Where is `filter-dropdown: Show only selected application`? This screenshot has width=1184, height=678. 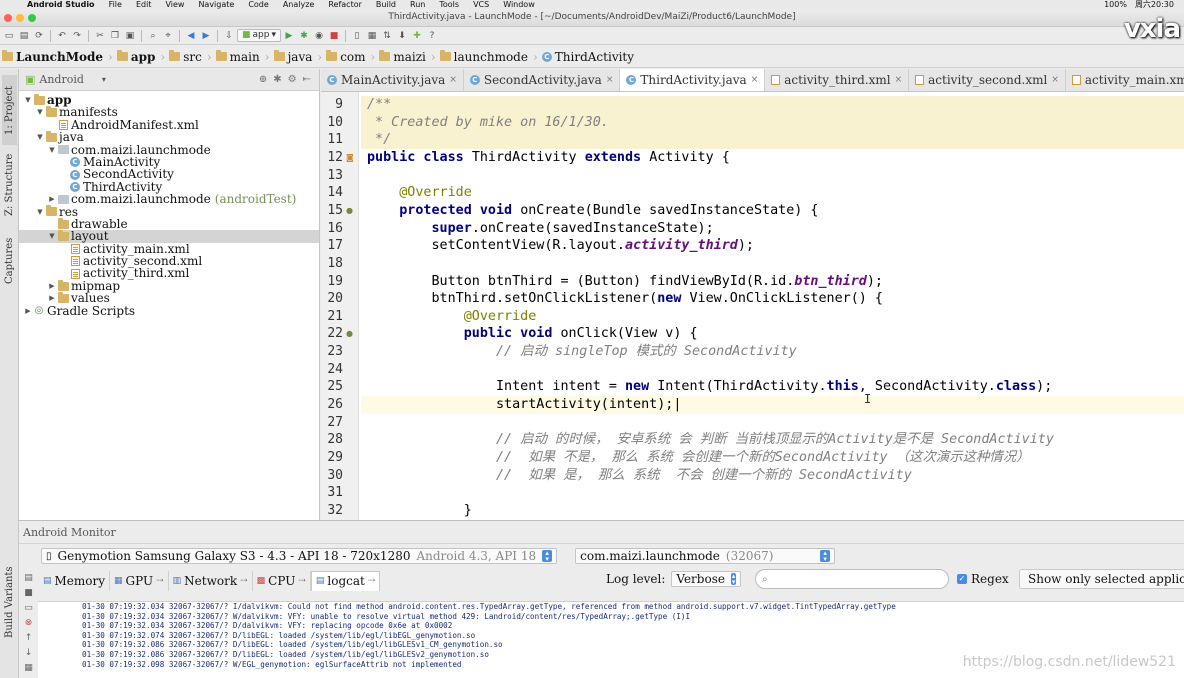
filter-dropdown: Show only selected application is located at coordinates (1101, 579).